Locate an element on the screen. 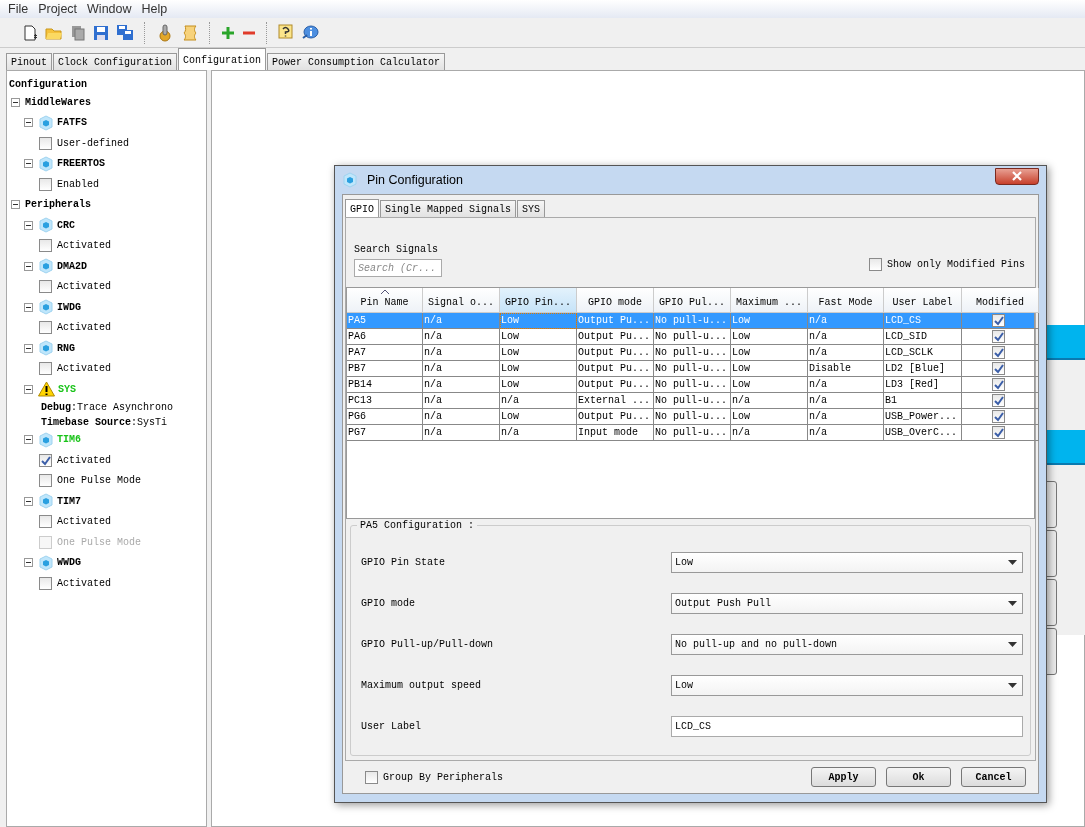 The width and height of the screenshot is (1085, 827). table-cell: B1 is located at coordinates (923, 401).